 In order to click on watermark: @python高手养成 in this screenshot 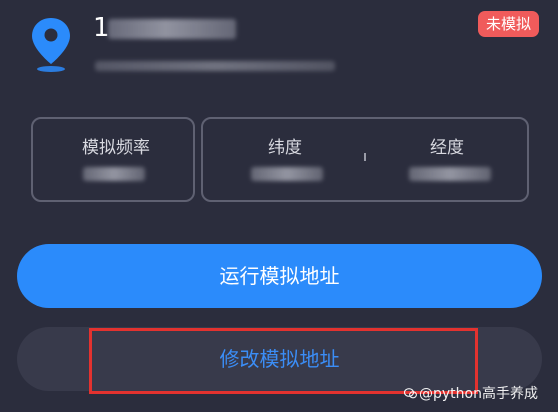, I will do `click(471, 393)`.